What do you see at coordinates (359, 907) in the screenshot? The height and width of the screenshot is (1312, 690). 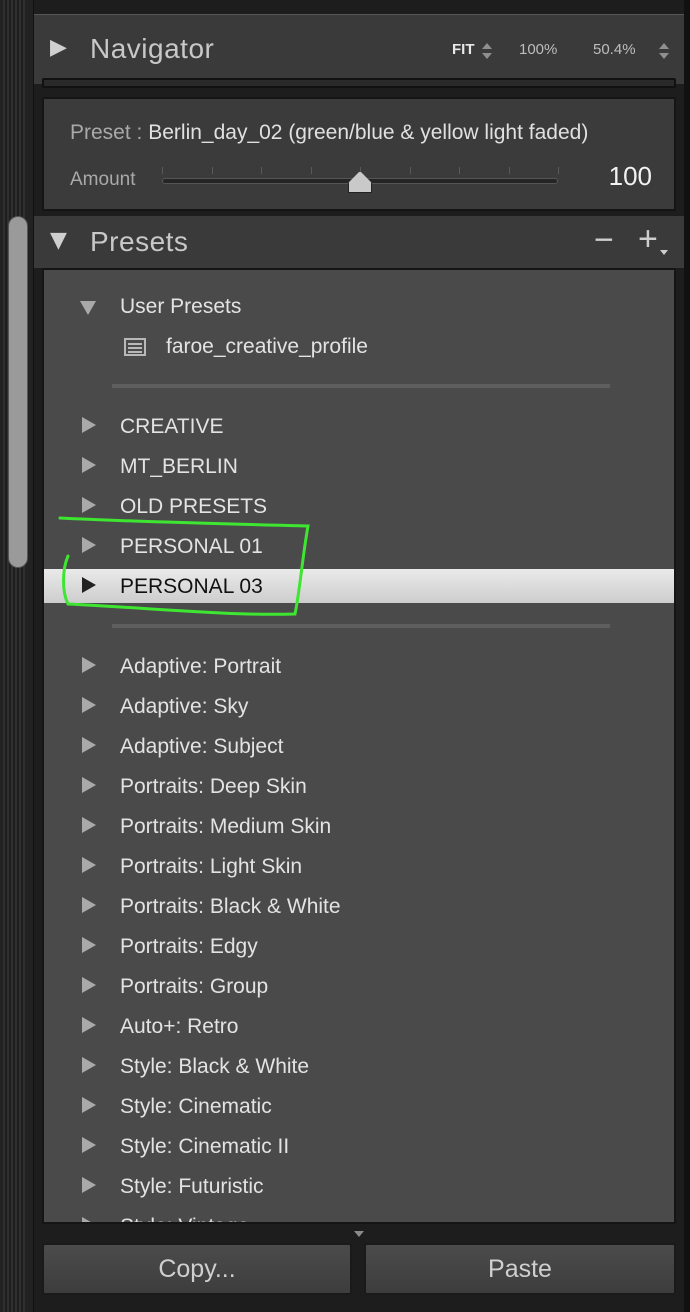 I see `preset-group-row: Portraits: Black & White` at bounding box center [359, 907].